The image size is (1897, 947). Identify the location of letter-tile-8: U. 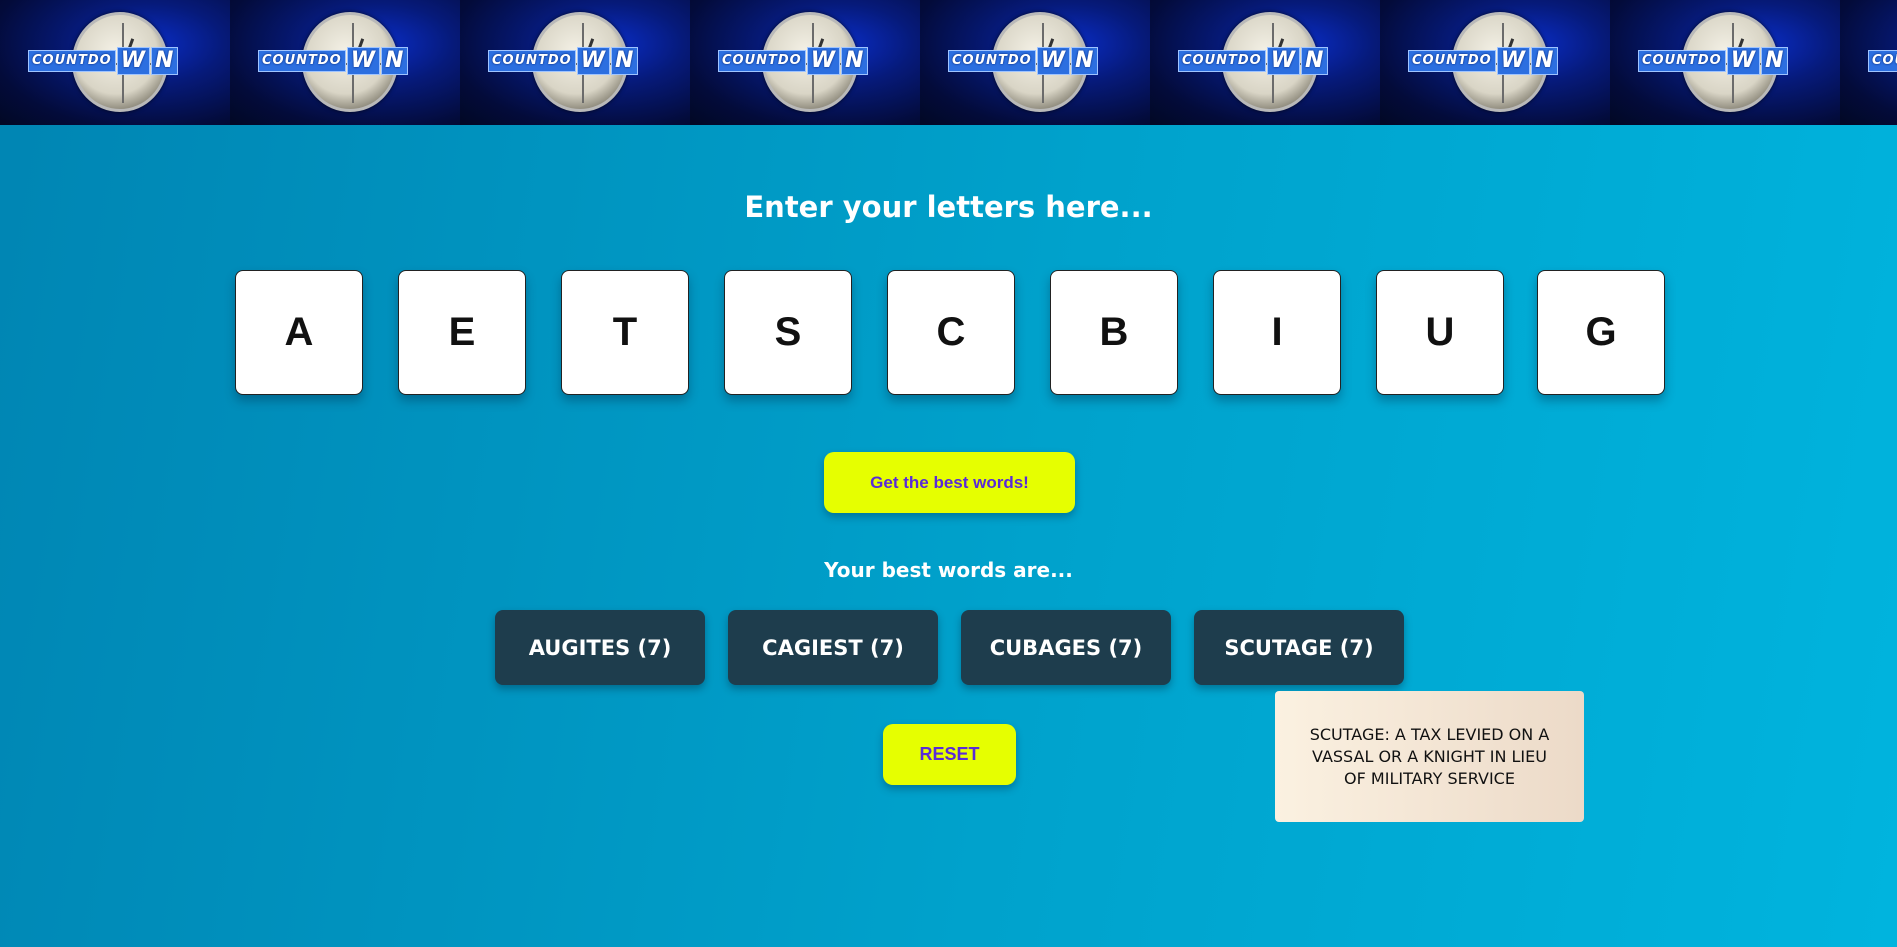
(1440, 332).